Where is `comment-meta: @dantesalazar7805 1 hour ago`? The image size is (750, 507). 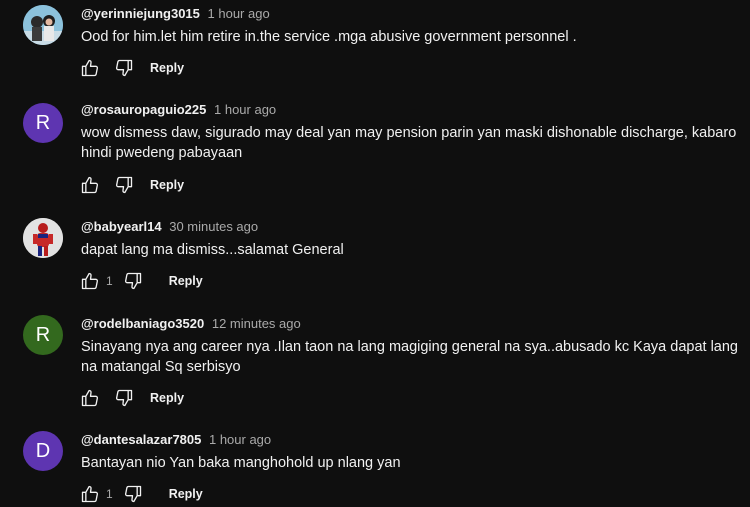
comment-meta: @dantesalazar7805 1 hour ago is located at coordinates (176, 440).